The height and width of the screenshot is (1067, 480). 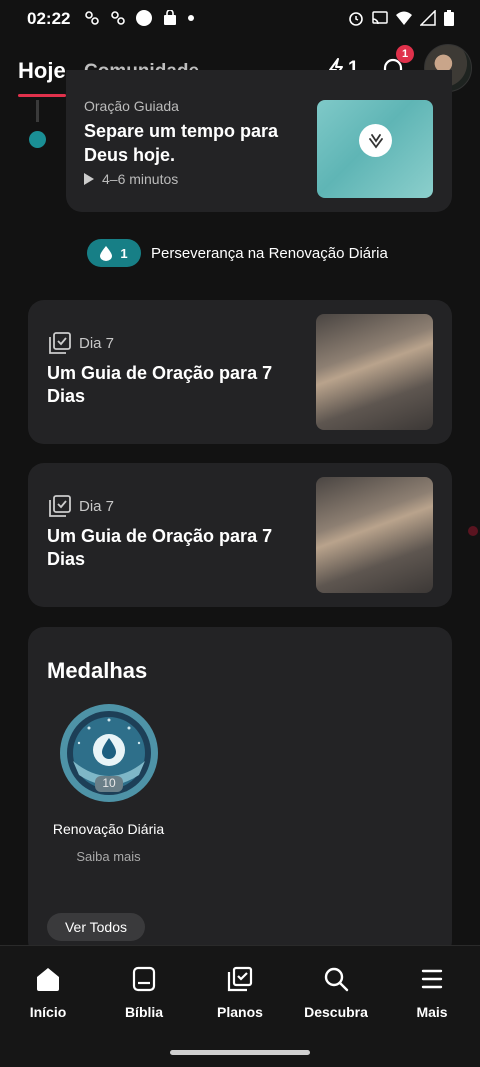 What do you see at coordinates (144, 1012) in the screenshot?
I see `nav-label: Bíblia` at bounding box center [144, 1012].